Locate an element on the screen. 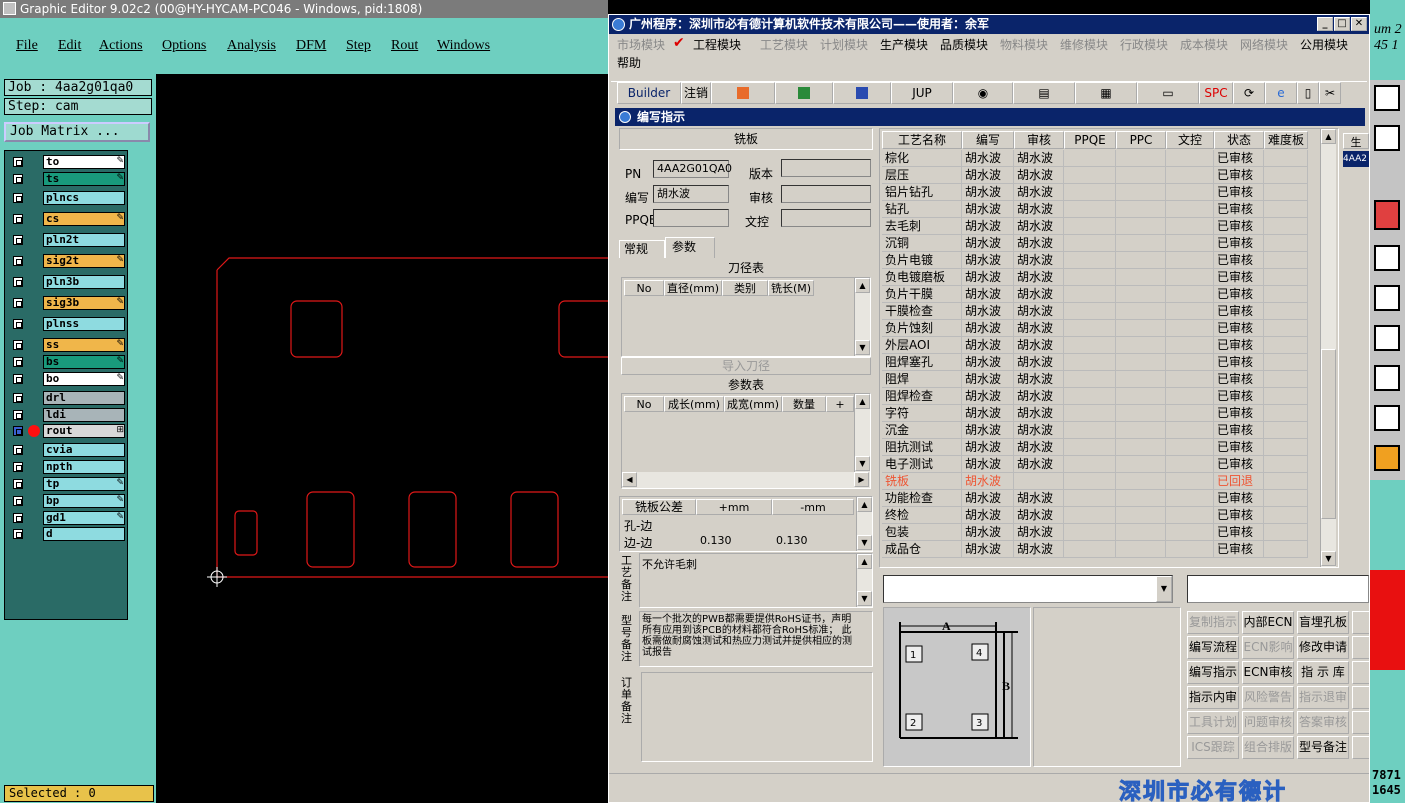 The width and height of the screenshot is (1405, 803). action-button-9: ECN审核 is located at coordinates (1268, 672).